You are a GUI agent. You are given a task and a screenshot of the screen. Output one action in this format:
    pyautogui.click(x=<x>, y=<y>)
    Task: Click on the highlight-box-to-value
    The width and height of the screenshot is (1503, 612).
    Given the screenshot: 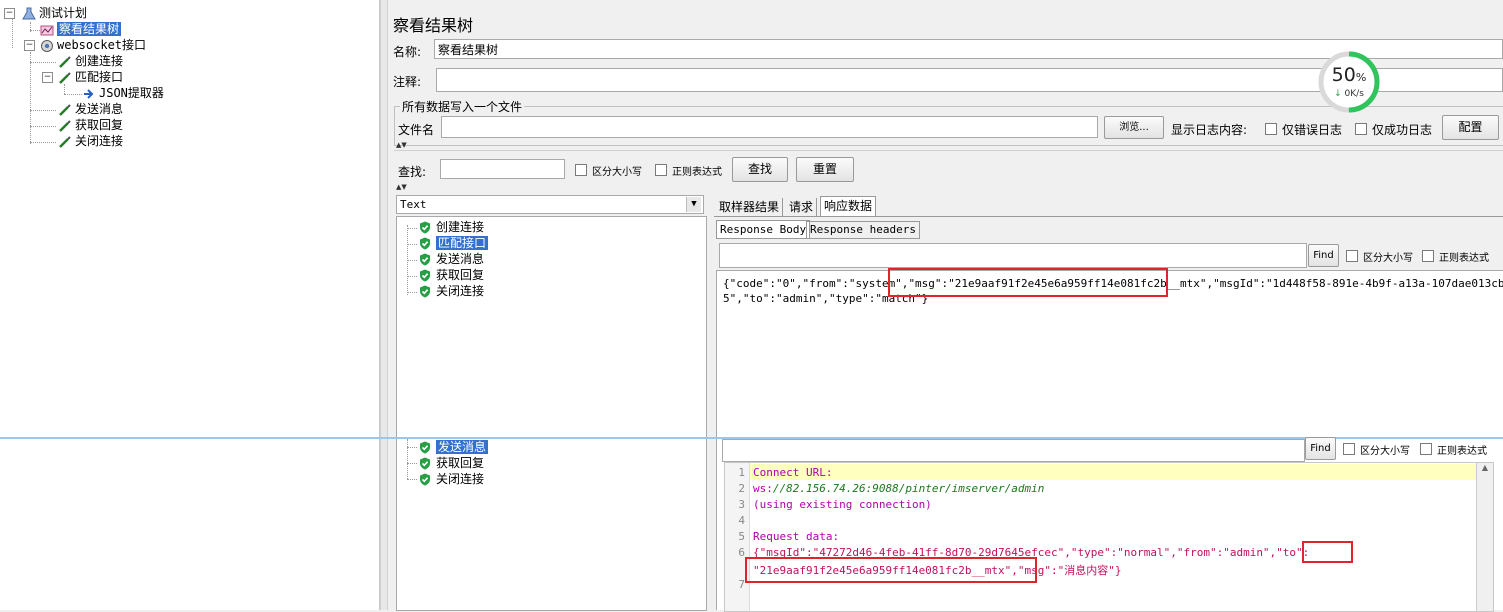 What is the action you would take?
    pyautogui.click(x=891, y=570)
    